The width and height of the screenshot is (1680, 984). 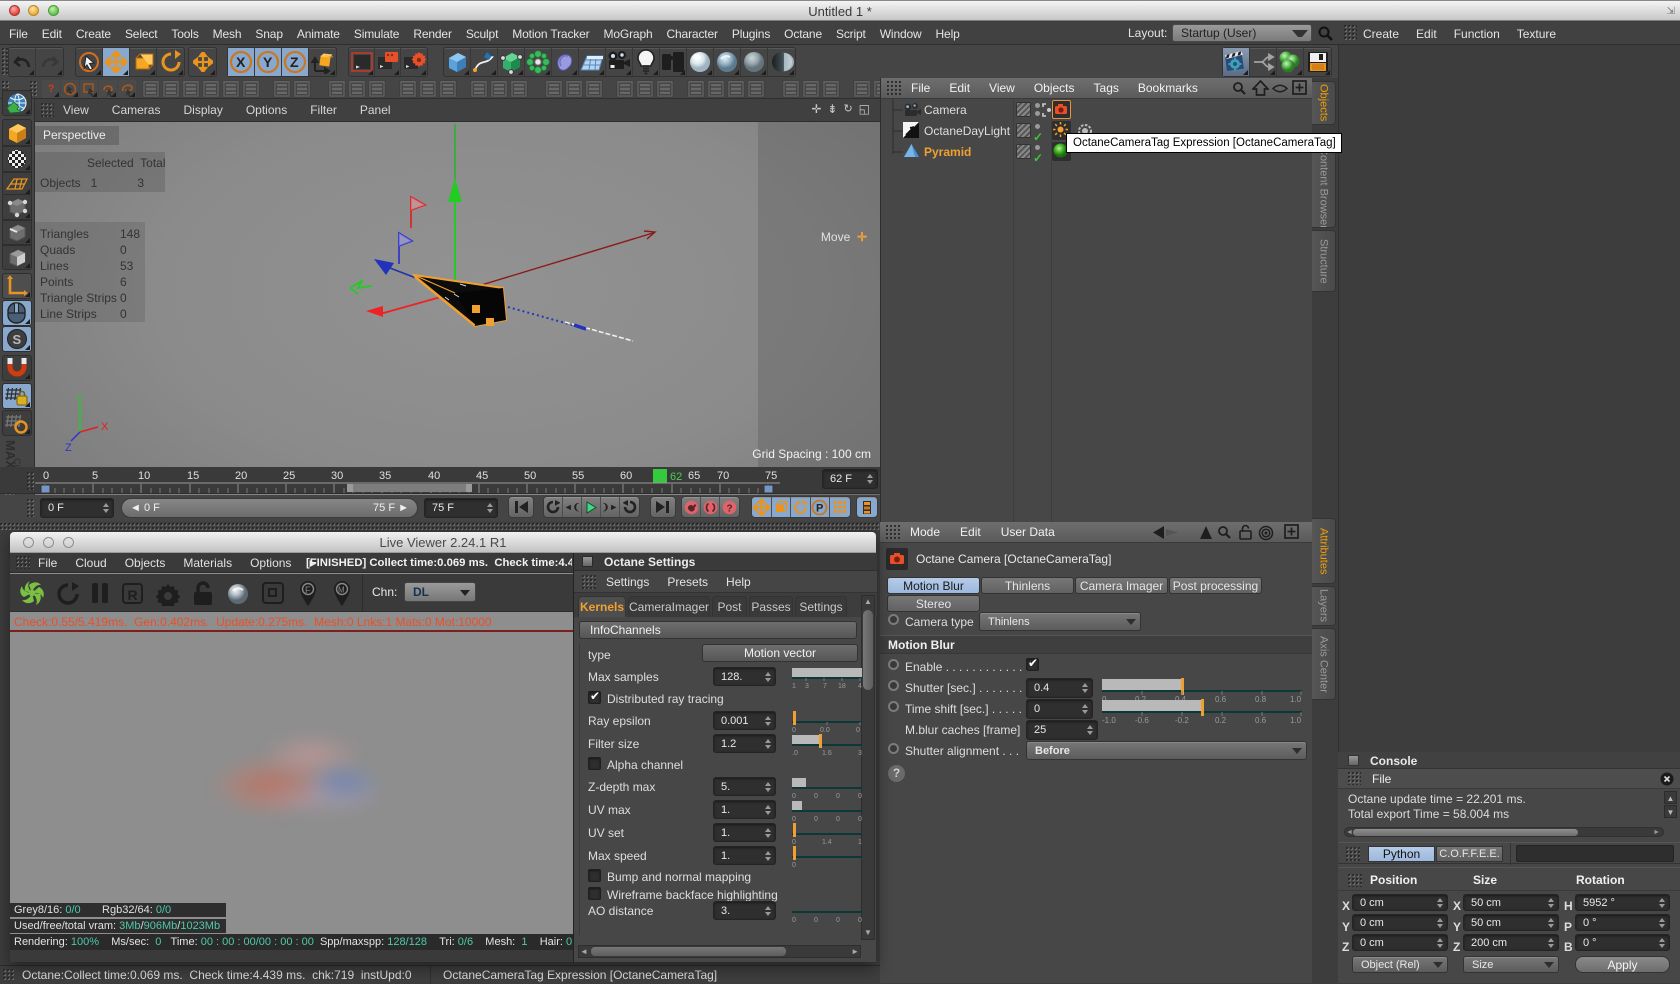 I want to click on svg-text: 60, so click(x=626, y=476).